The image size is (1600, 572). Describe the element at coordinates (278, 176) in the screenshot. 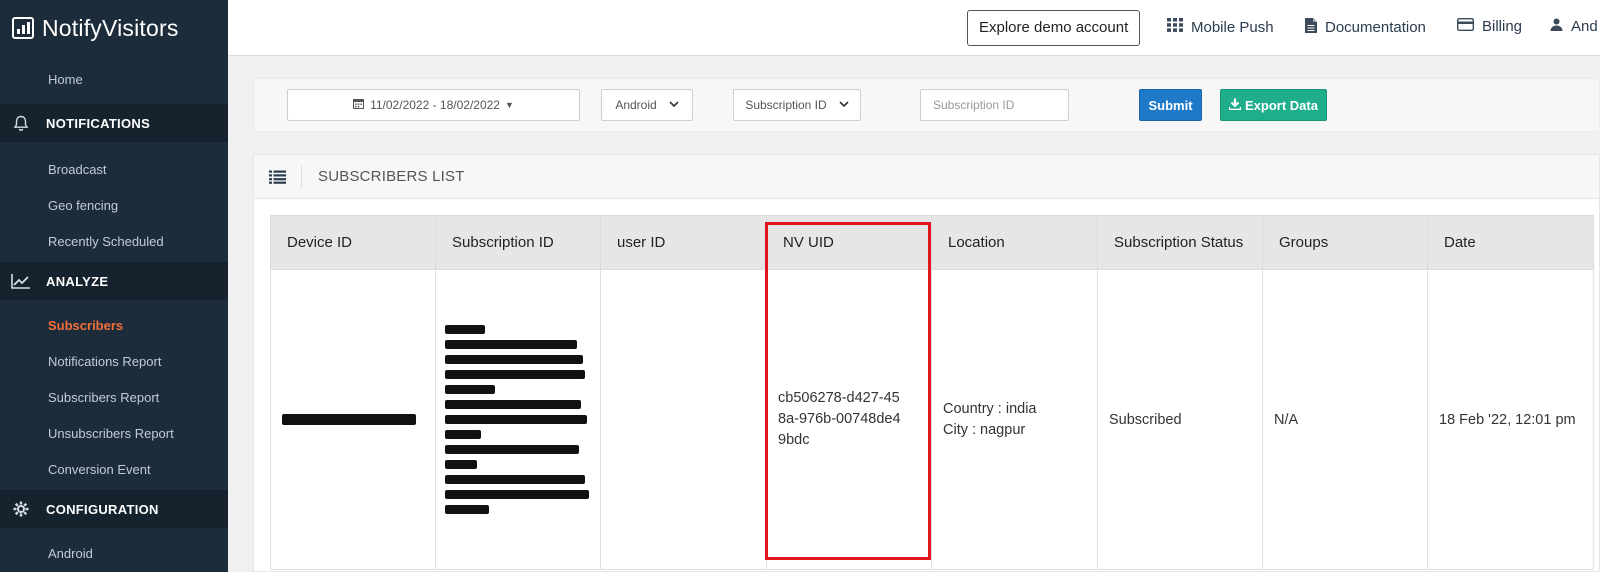

I see `list-icon` at that location.